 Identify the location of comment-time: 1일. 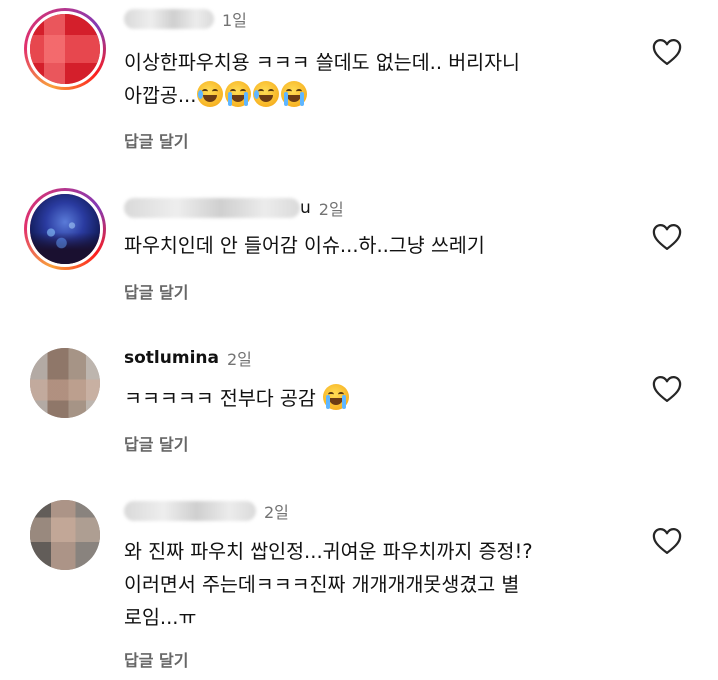
(234, 20).